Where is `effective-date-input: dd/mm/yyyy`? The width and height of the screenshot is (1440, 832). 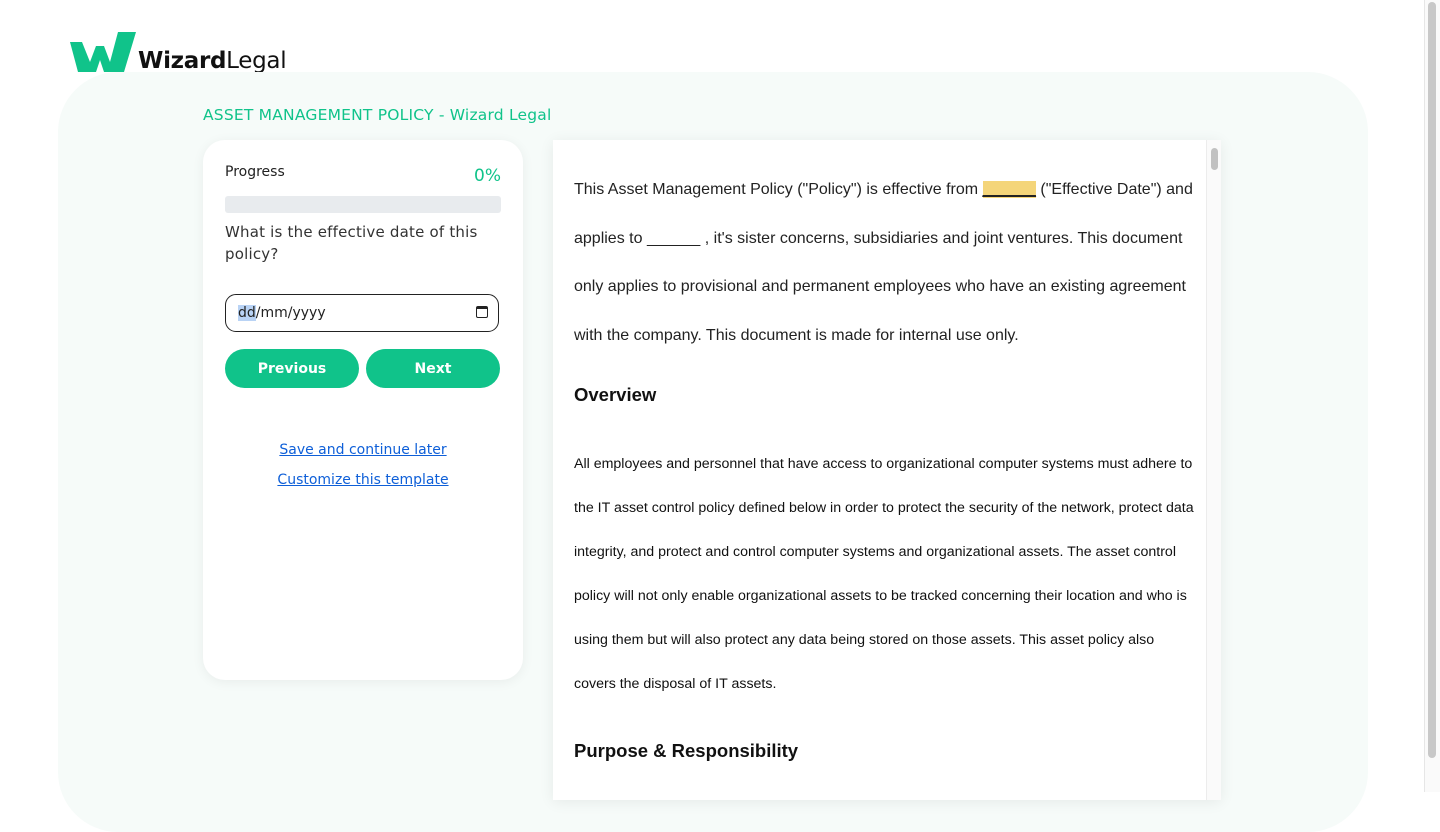 effective-date-input: dd/mm/yyyy is located at coordinates (362, 313).